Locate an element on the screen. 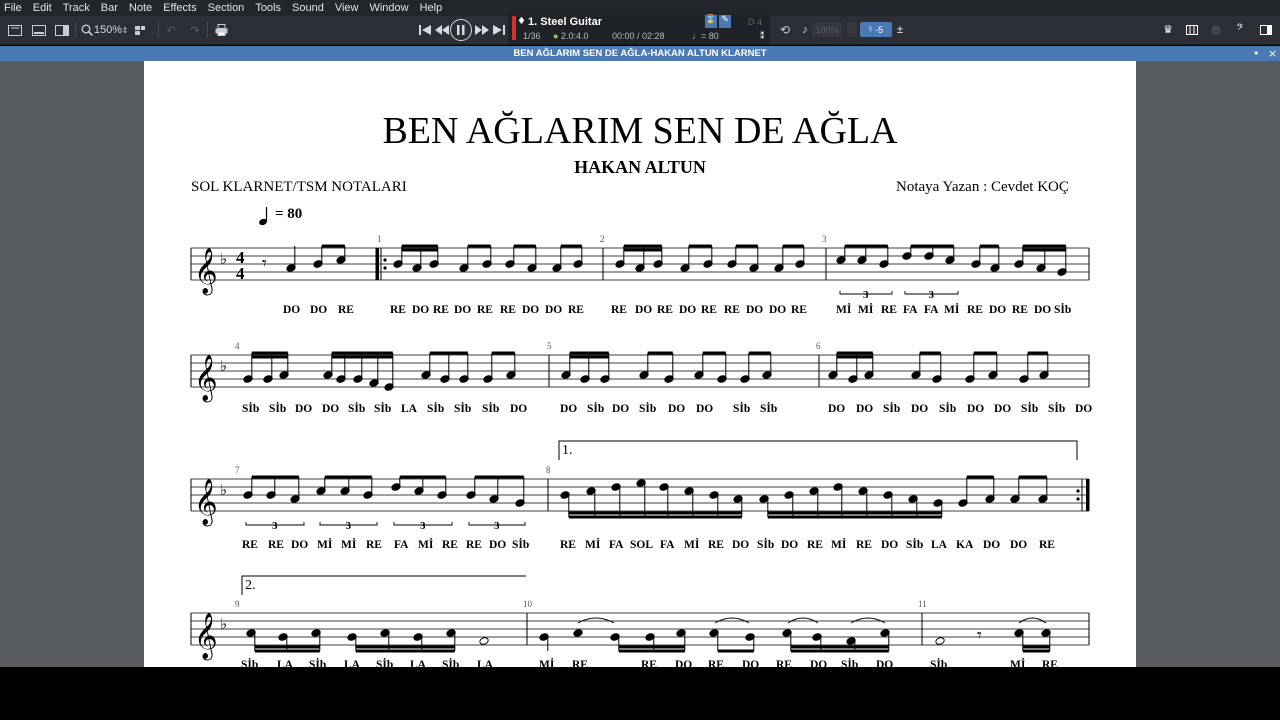  menu-sound: Sound is located at coordinates (308, 8).